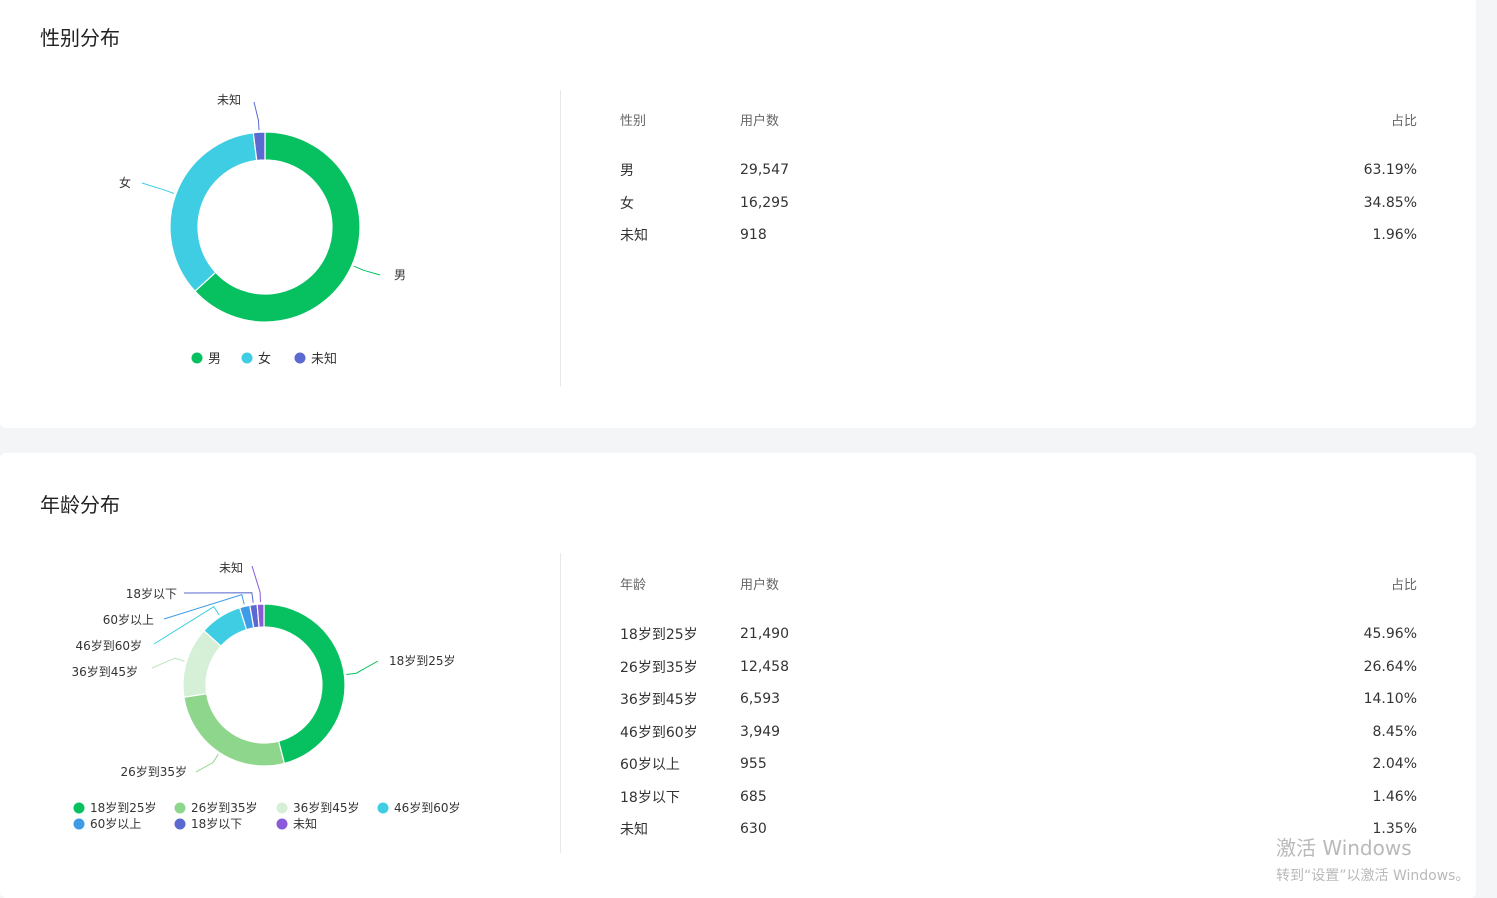 The image size is (1497, 898). What do you see at coordinates (427, 807) in the screenshot?
I see `legend-label-3: 46岁到60岁` at bounding box center [427, 807].